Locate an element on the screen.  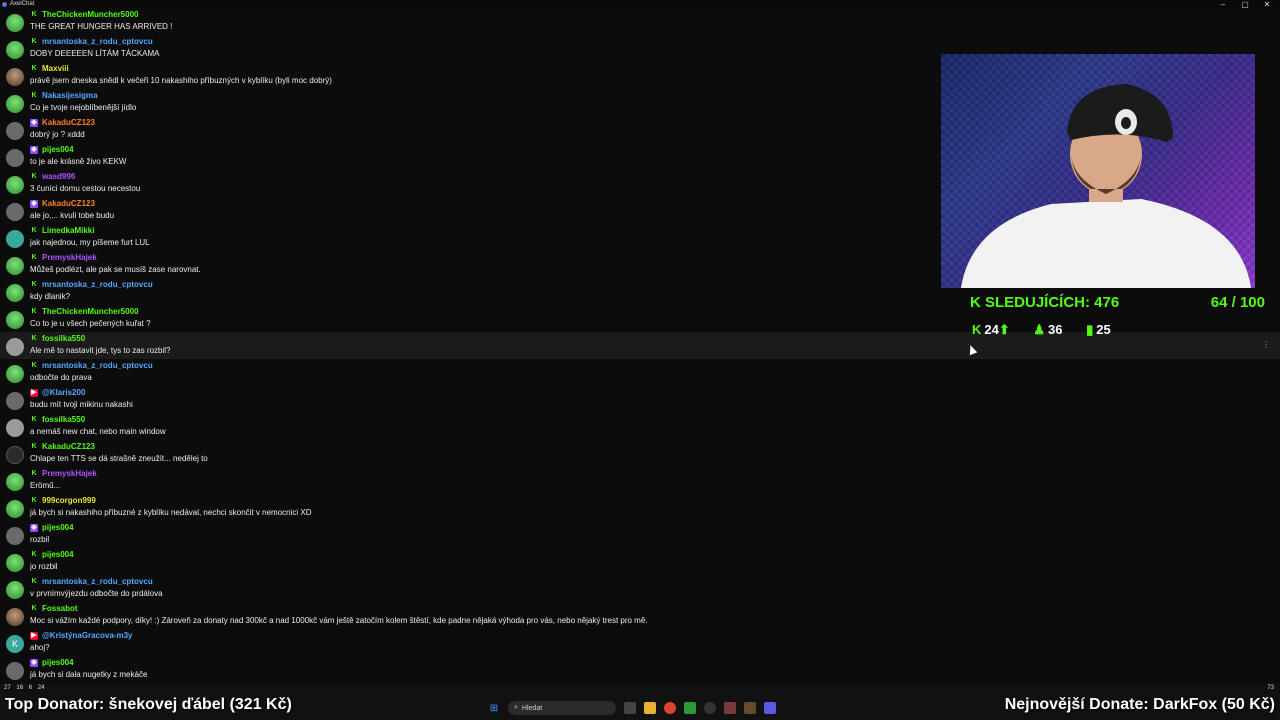
arrow-up-icon: ⬆ is located at coordinates (1004, 329).